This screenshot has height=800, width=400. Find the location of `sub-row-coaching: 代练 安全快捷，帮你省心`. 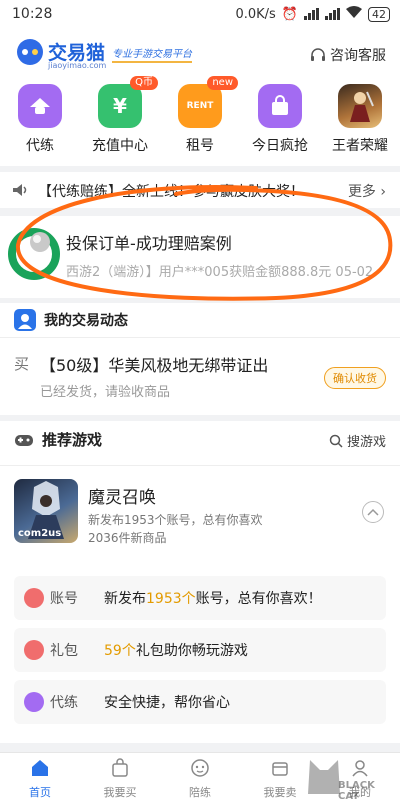

sub-row-coaching: 代练 安全快捷，帮你省心 is located at coordinates (200, 702).